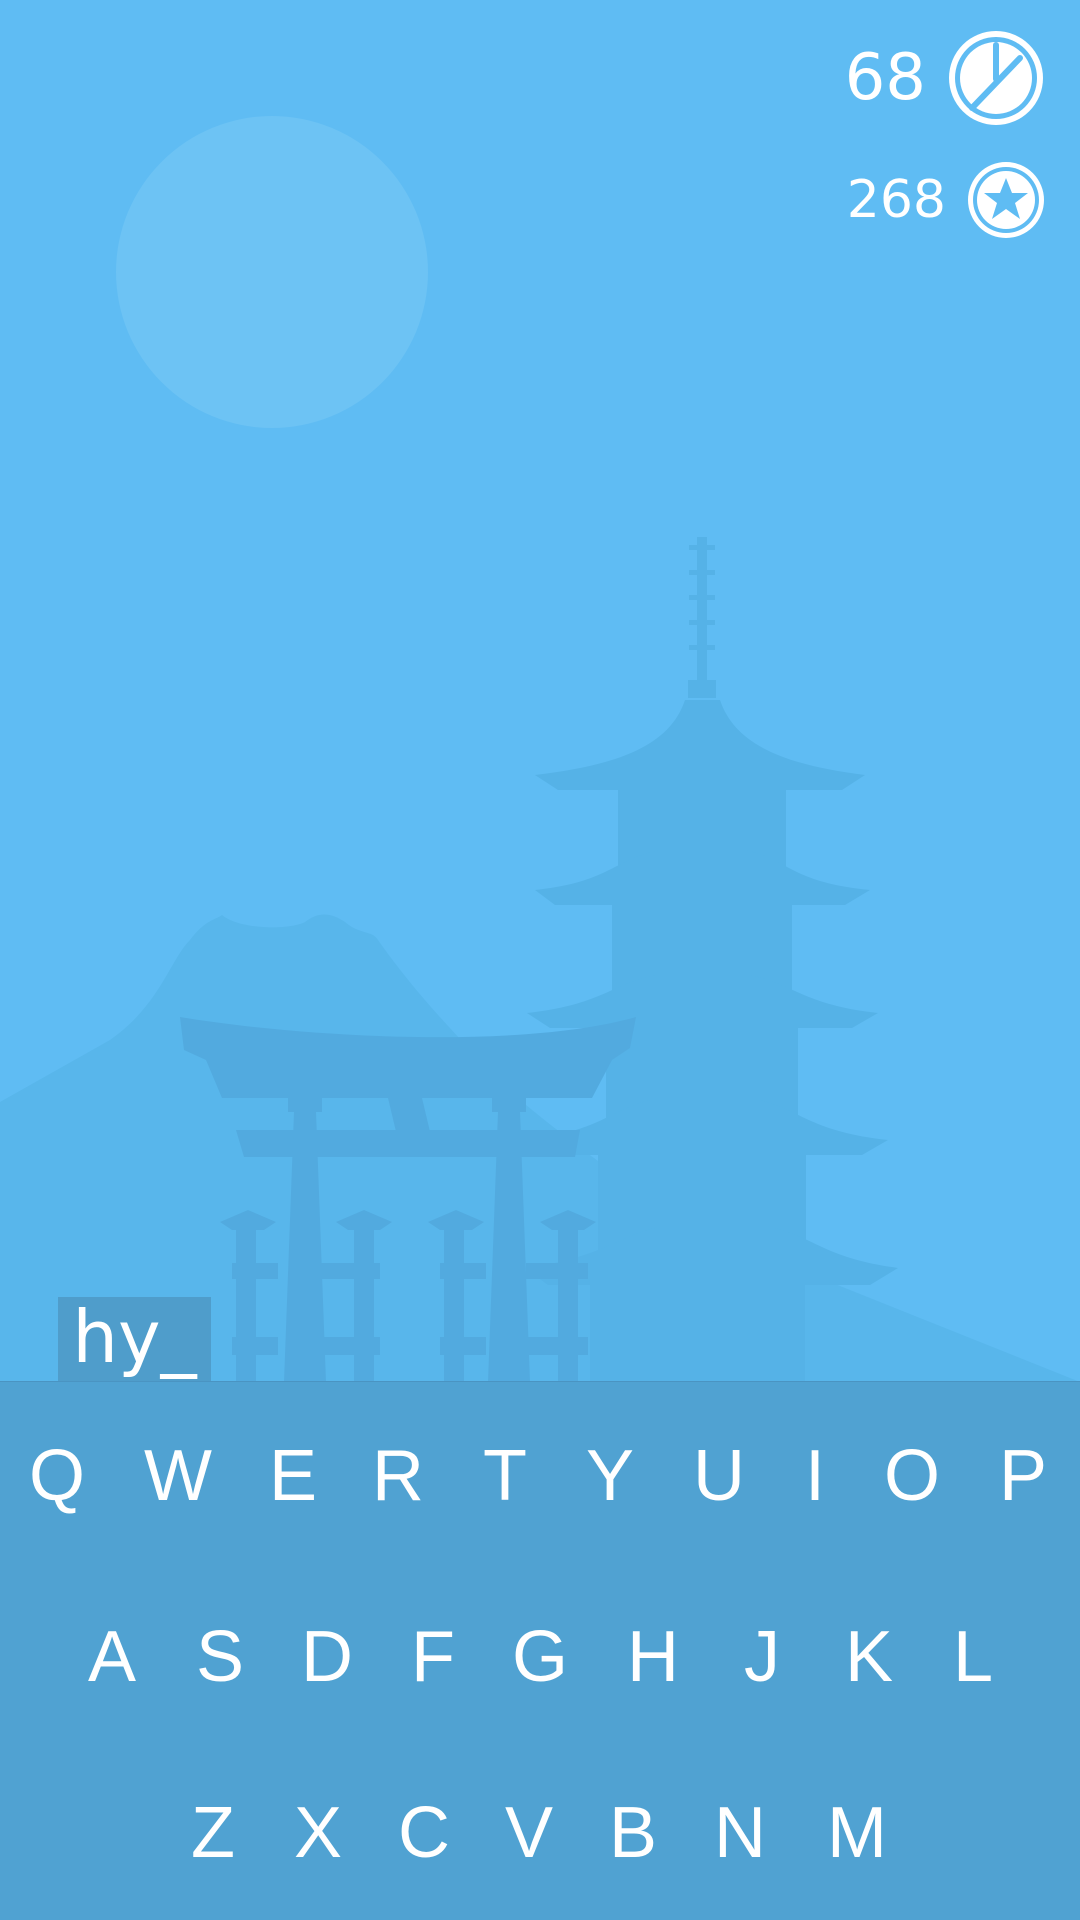  What do you see at coordinates (857, 1833) in the screenshot?
I see `key-m: M` at bounding box center [857, 1833].